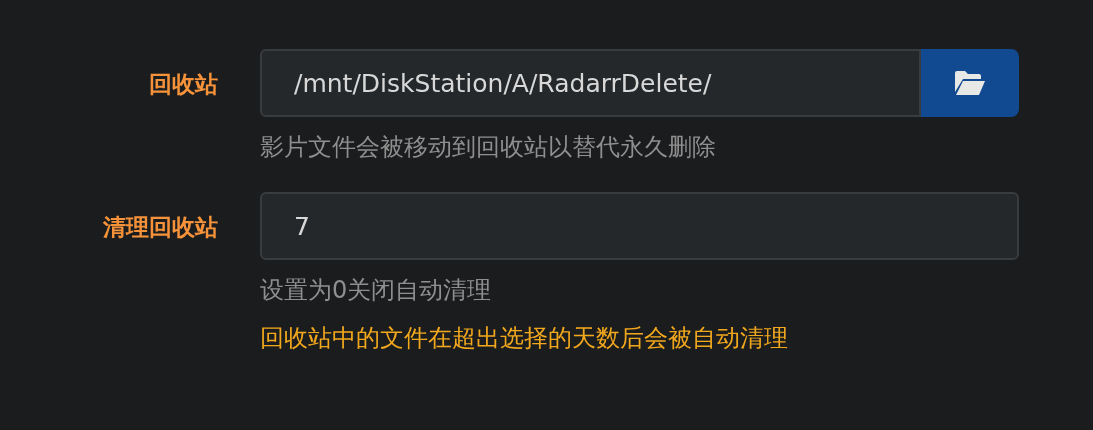 The width and height of the screenshot is (1093, 430). What do you see at coordinates (590, 83) in the screenshot?
I see `path-field: /mnt/DiskStation/A/RadarrDelete/` at bounding box center [590, 83].